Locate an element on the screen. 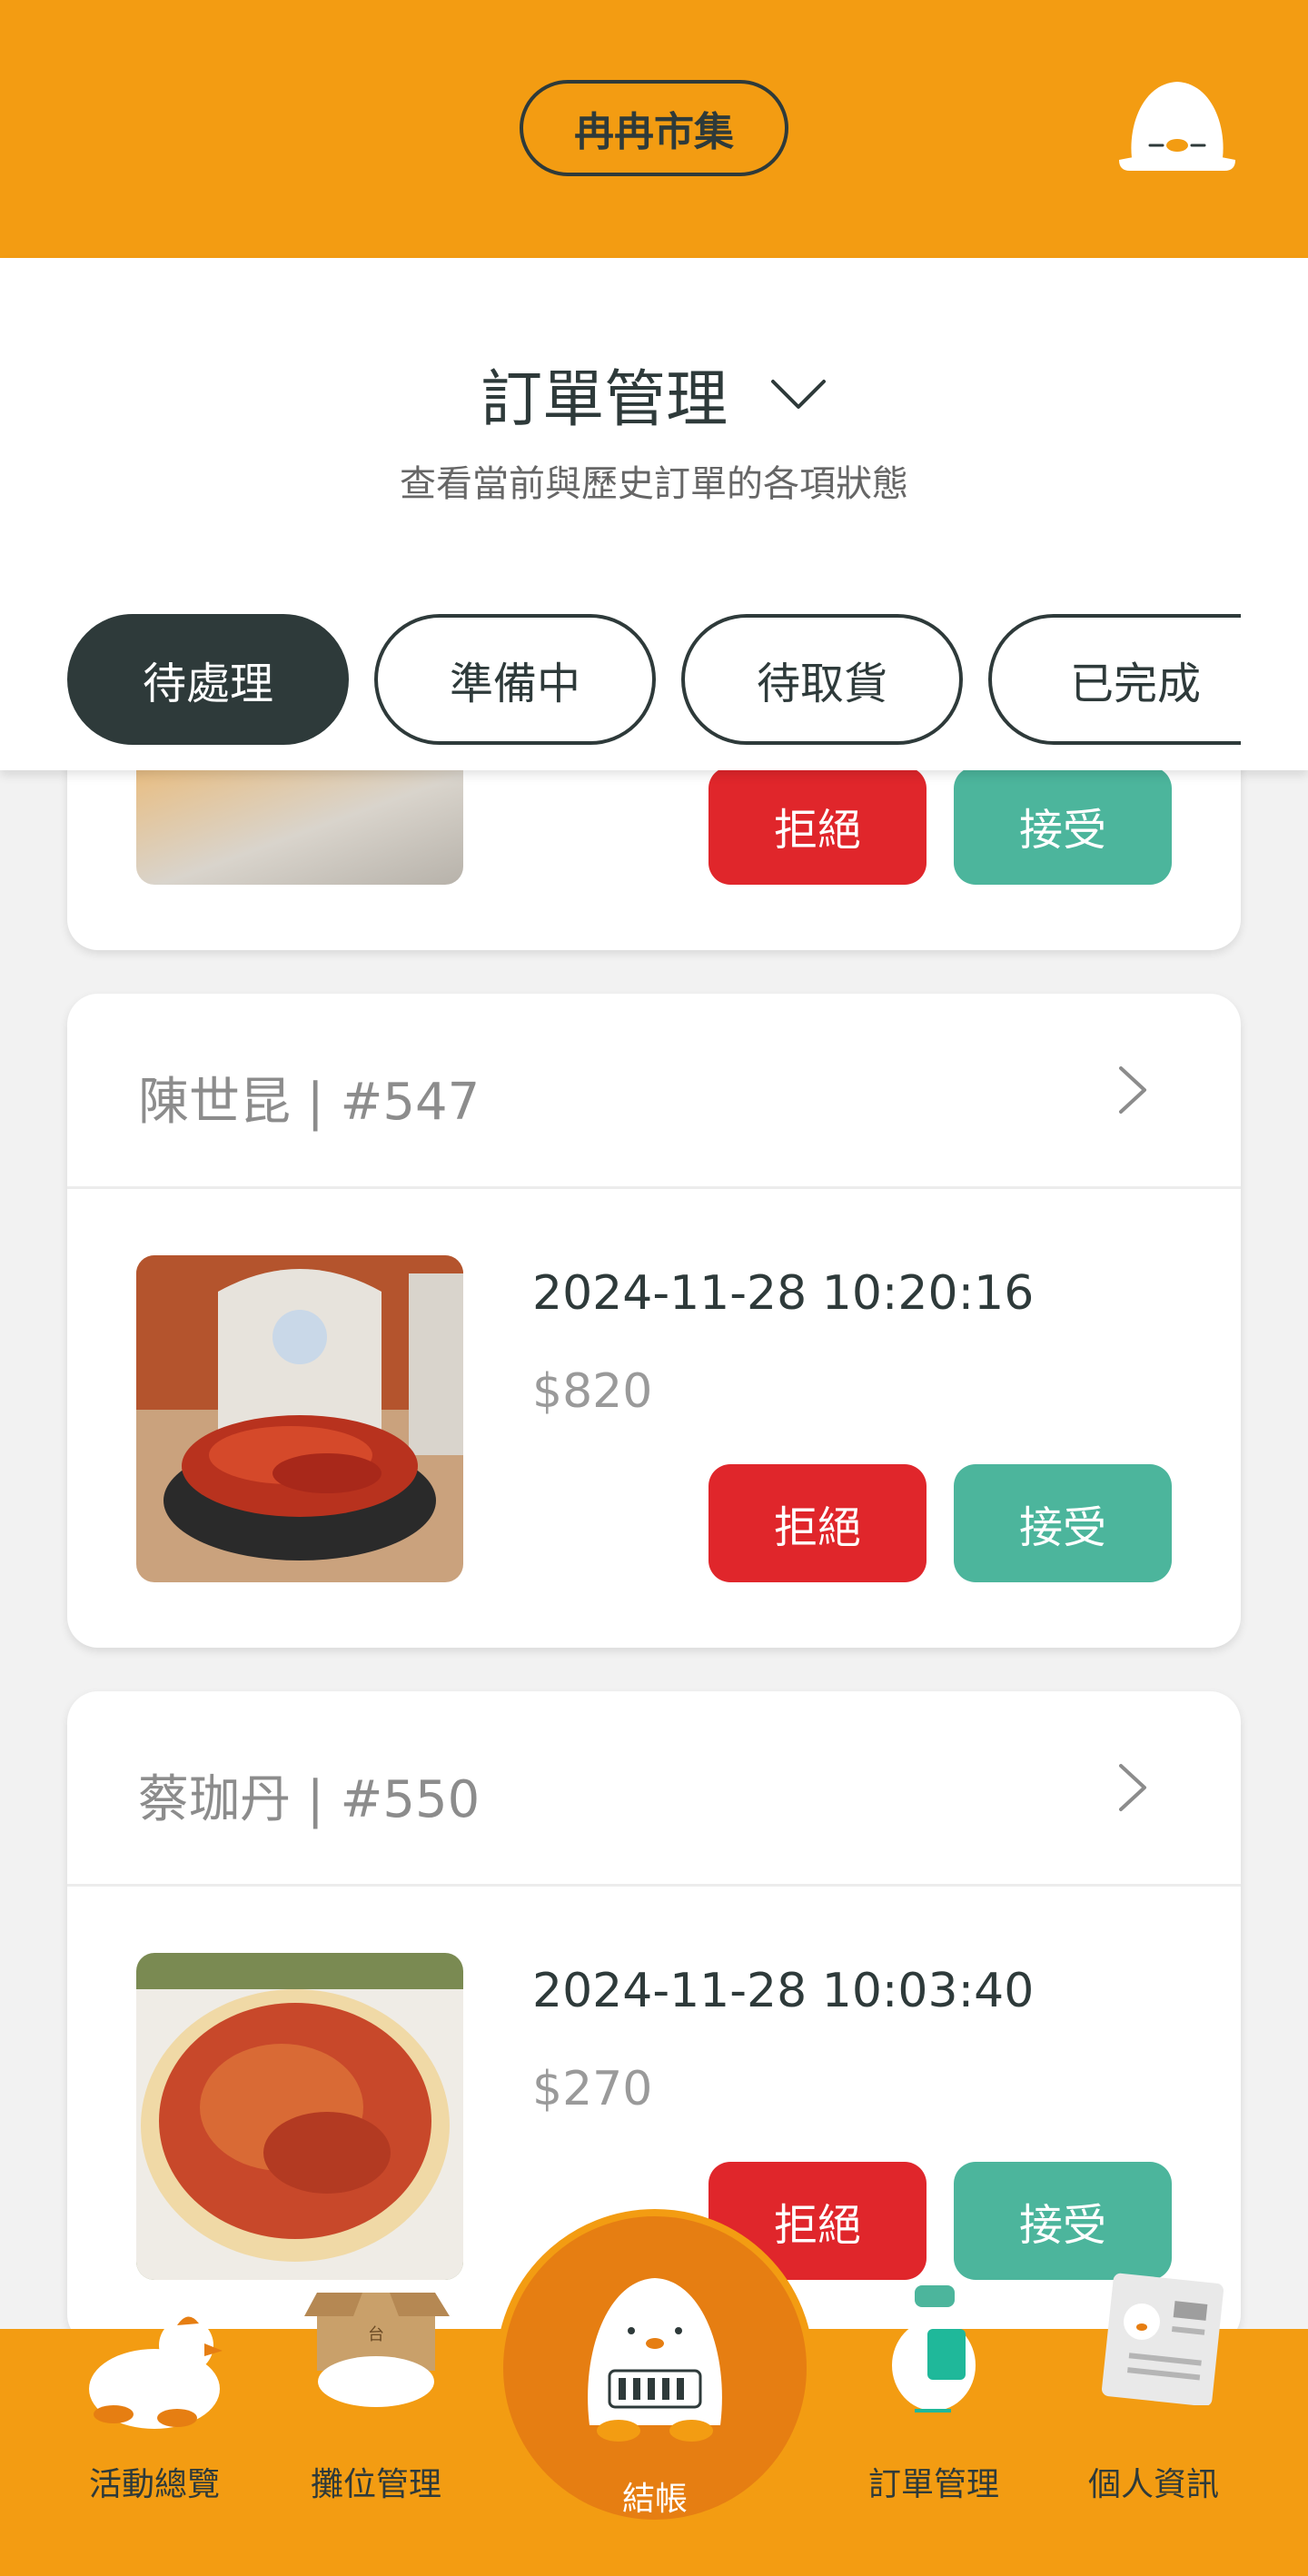 Image resolution: width=1308 pixels, height=2576 pixels. app-header: 冉冉市集 is located at coordinates (654, 129).